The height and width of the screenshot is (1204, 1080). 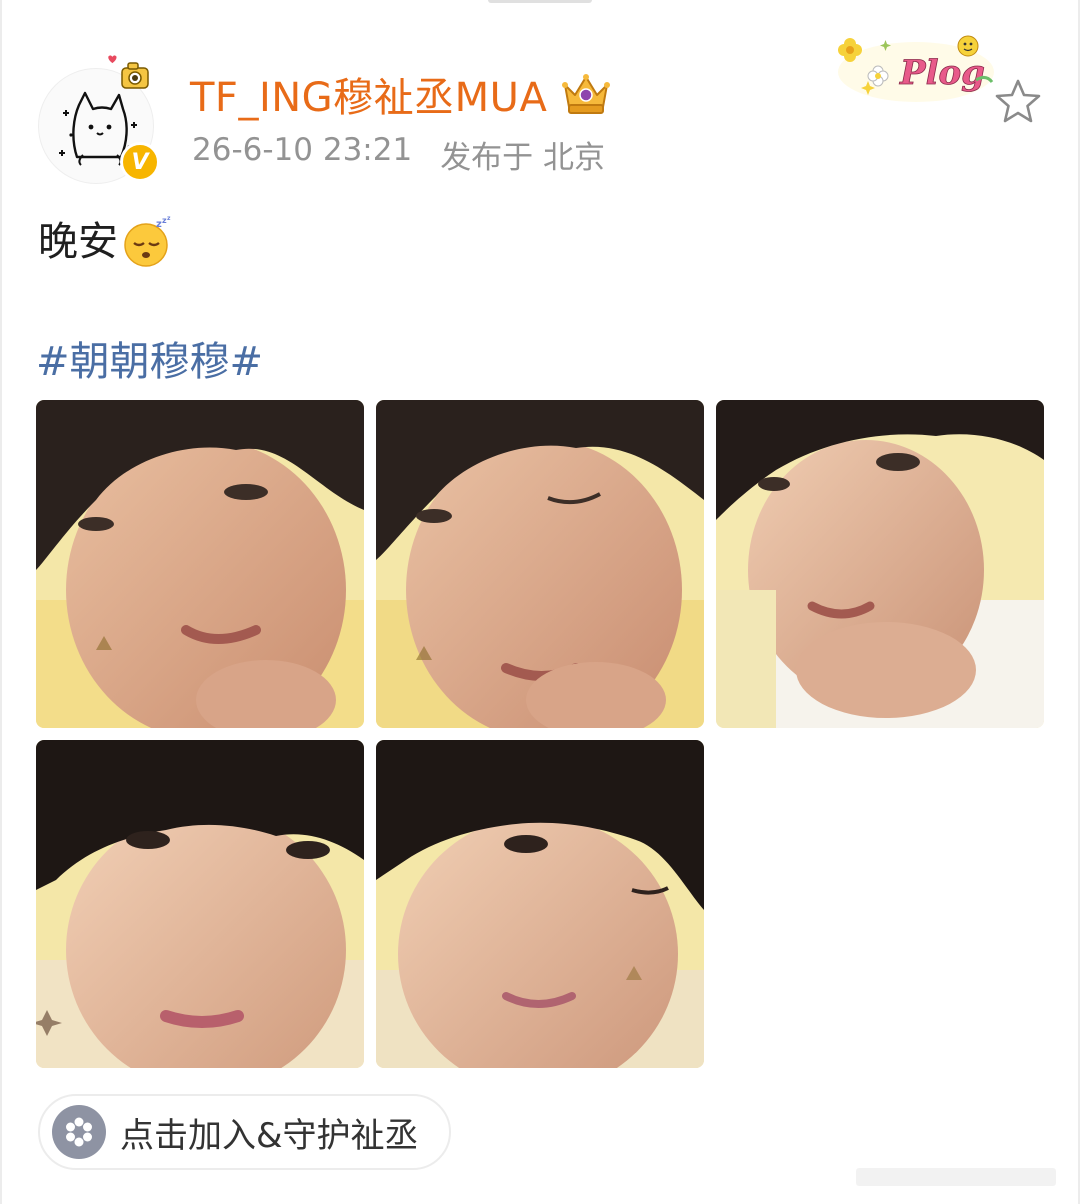 I want to click on post-meta: 26-6-10 23:21 发布于 北京, so click(x=398, y=154).